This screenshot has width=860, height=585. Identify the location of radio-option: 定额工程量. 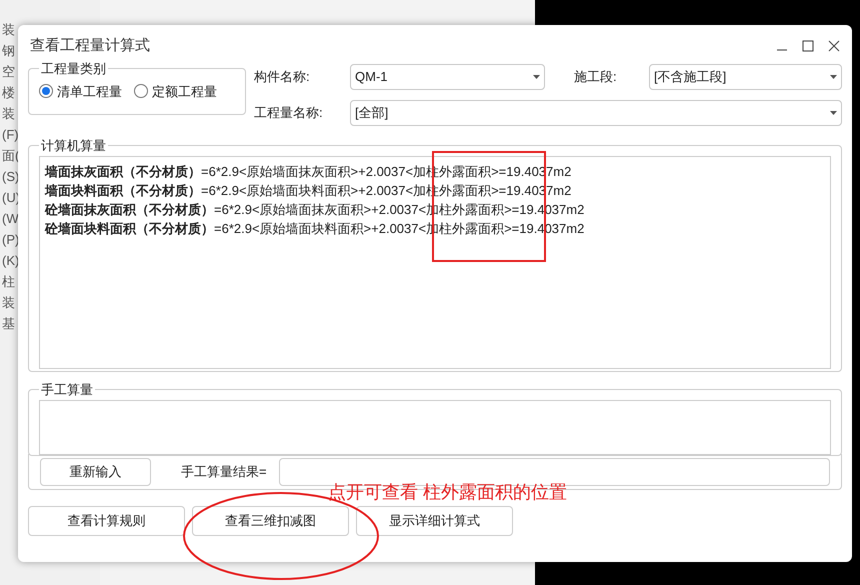
(175, 91).